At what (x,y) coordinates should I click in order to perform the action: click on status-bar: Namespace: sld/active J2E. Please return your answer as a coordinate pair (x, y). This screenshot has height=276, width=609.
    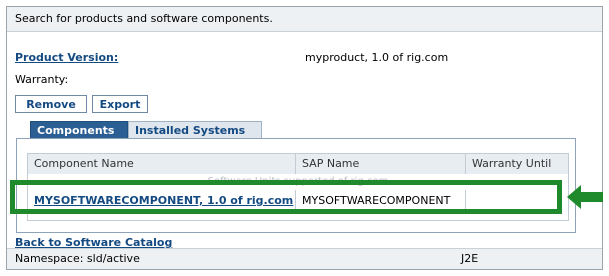
    Looking at the image, I should click on (304, 258).